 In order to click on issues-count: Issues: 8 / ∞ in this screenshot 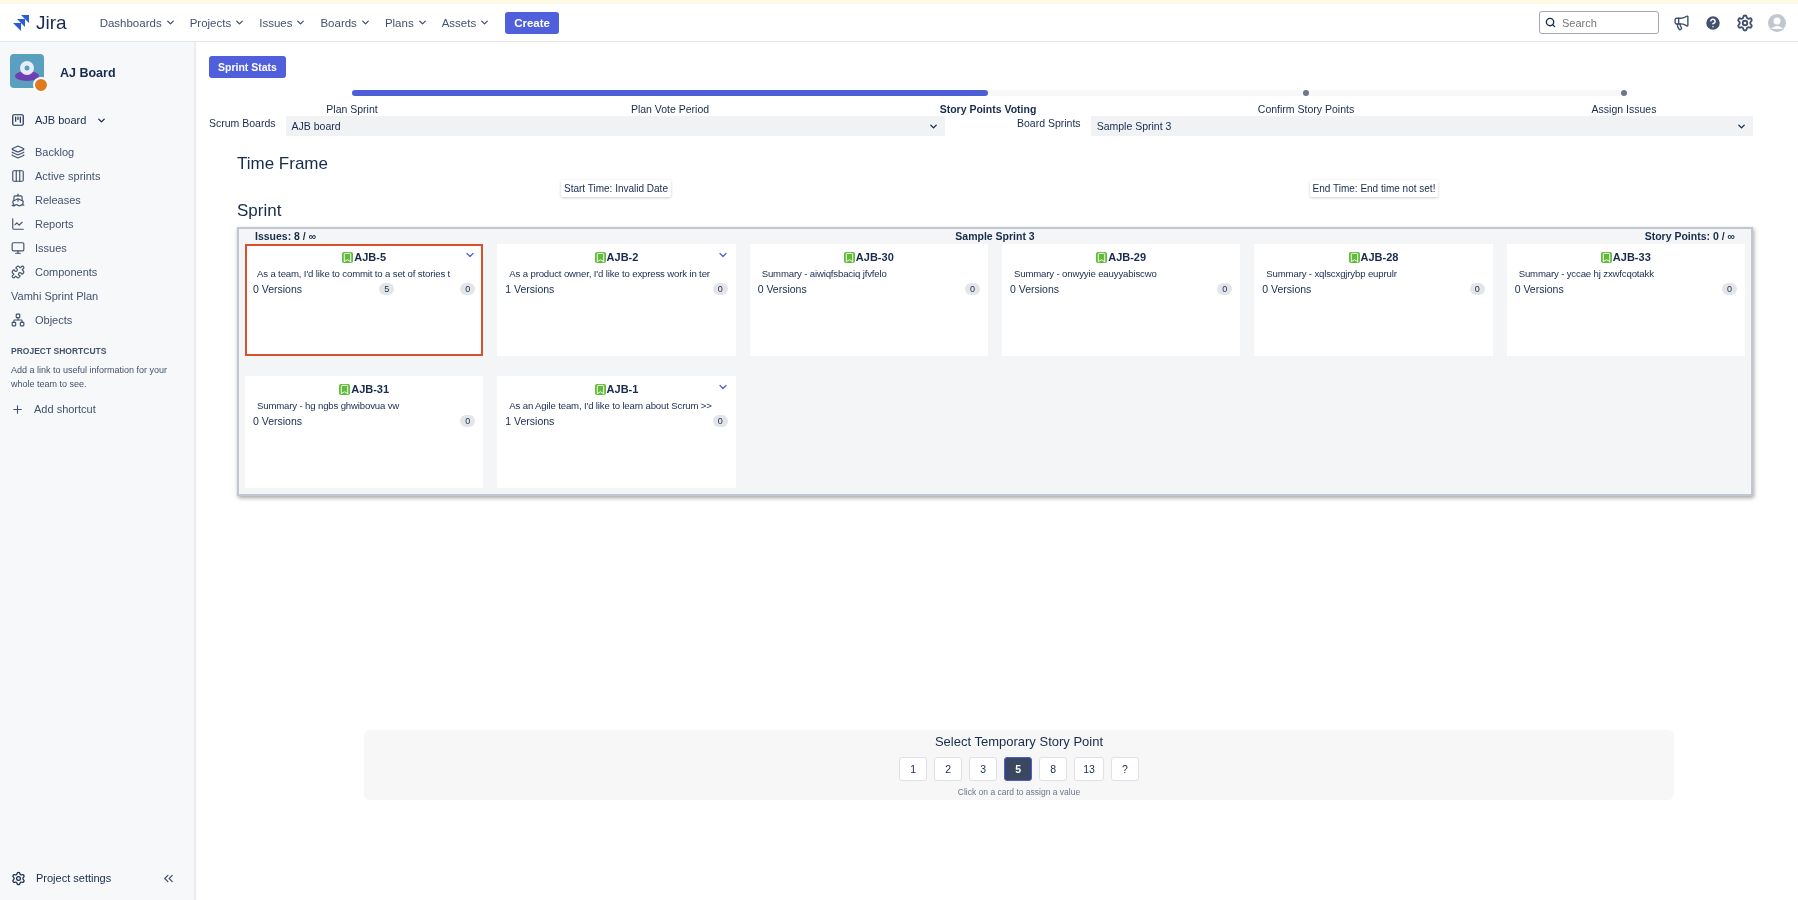, I will do `click(286, 236)`.